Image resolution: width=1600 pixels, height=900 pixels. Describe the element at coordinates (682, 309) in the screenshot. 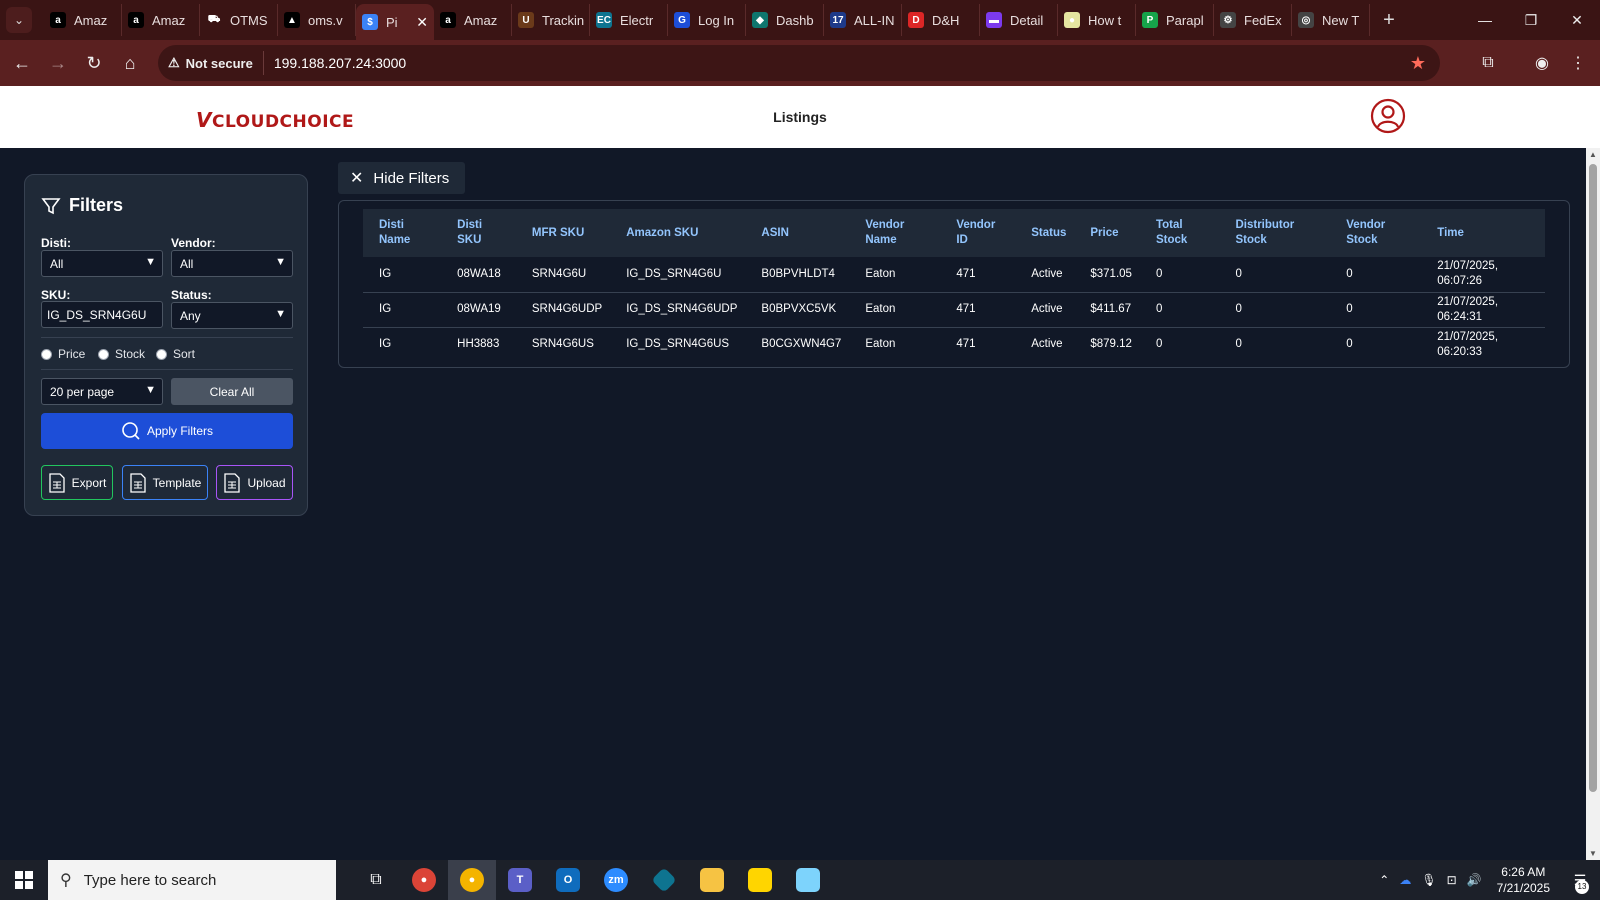

I see `table-cell: IG_DS_SRN4G6UDP` at that location.